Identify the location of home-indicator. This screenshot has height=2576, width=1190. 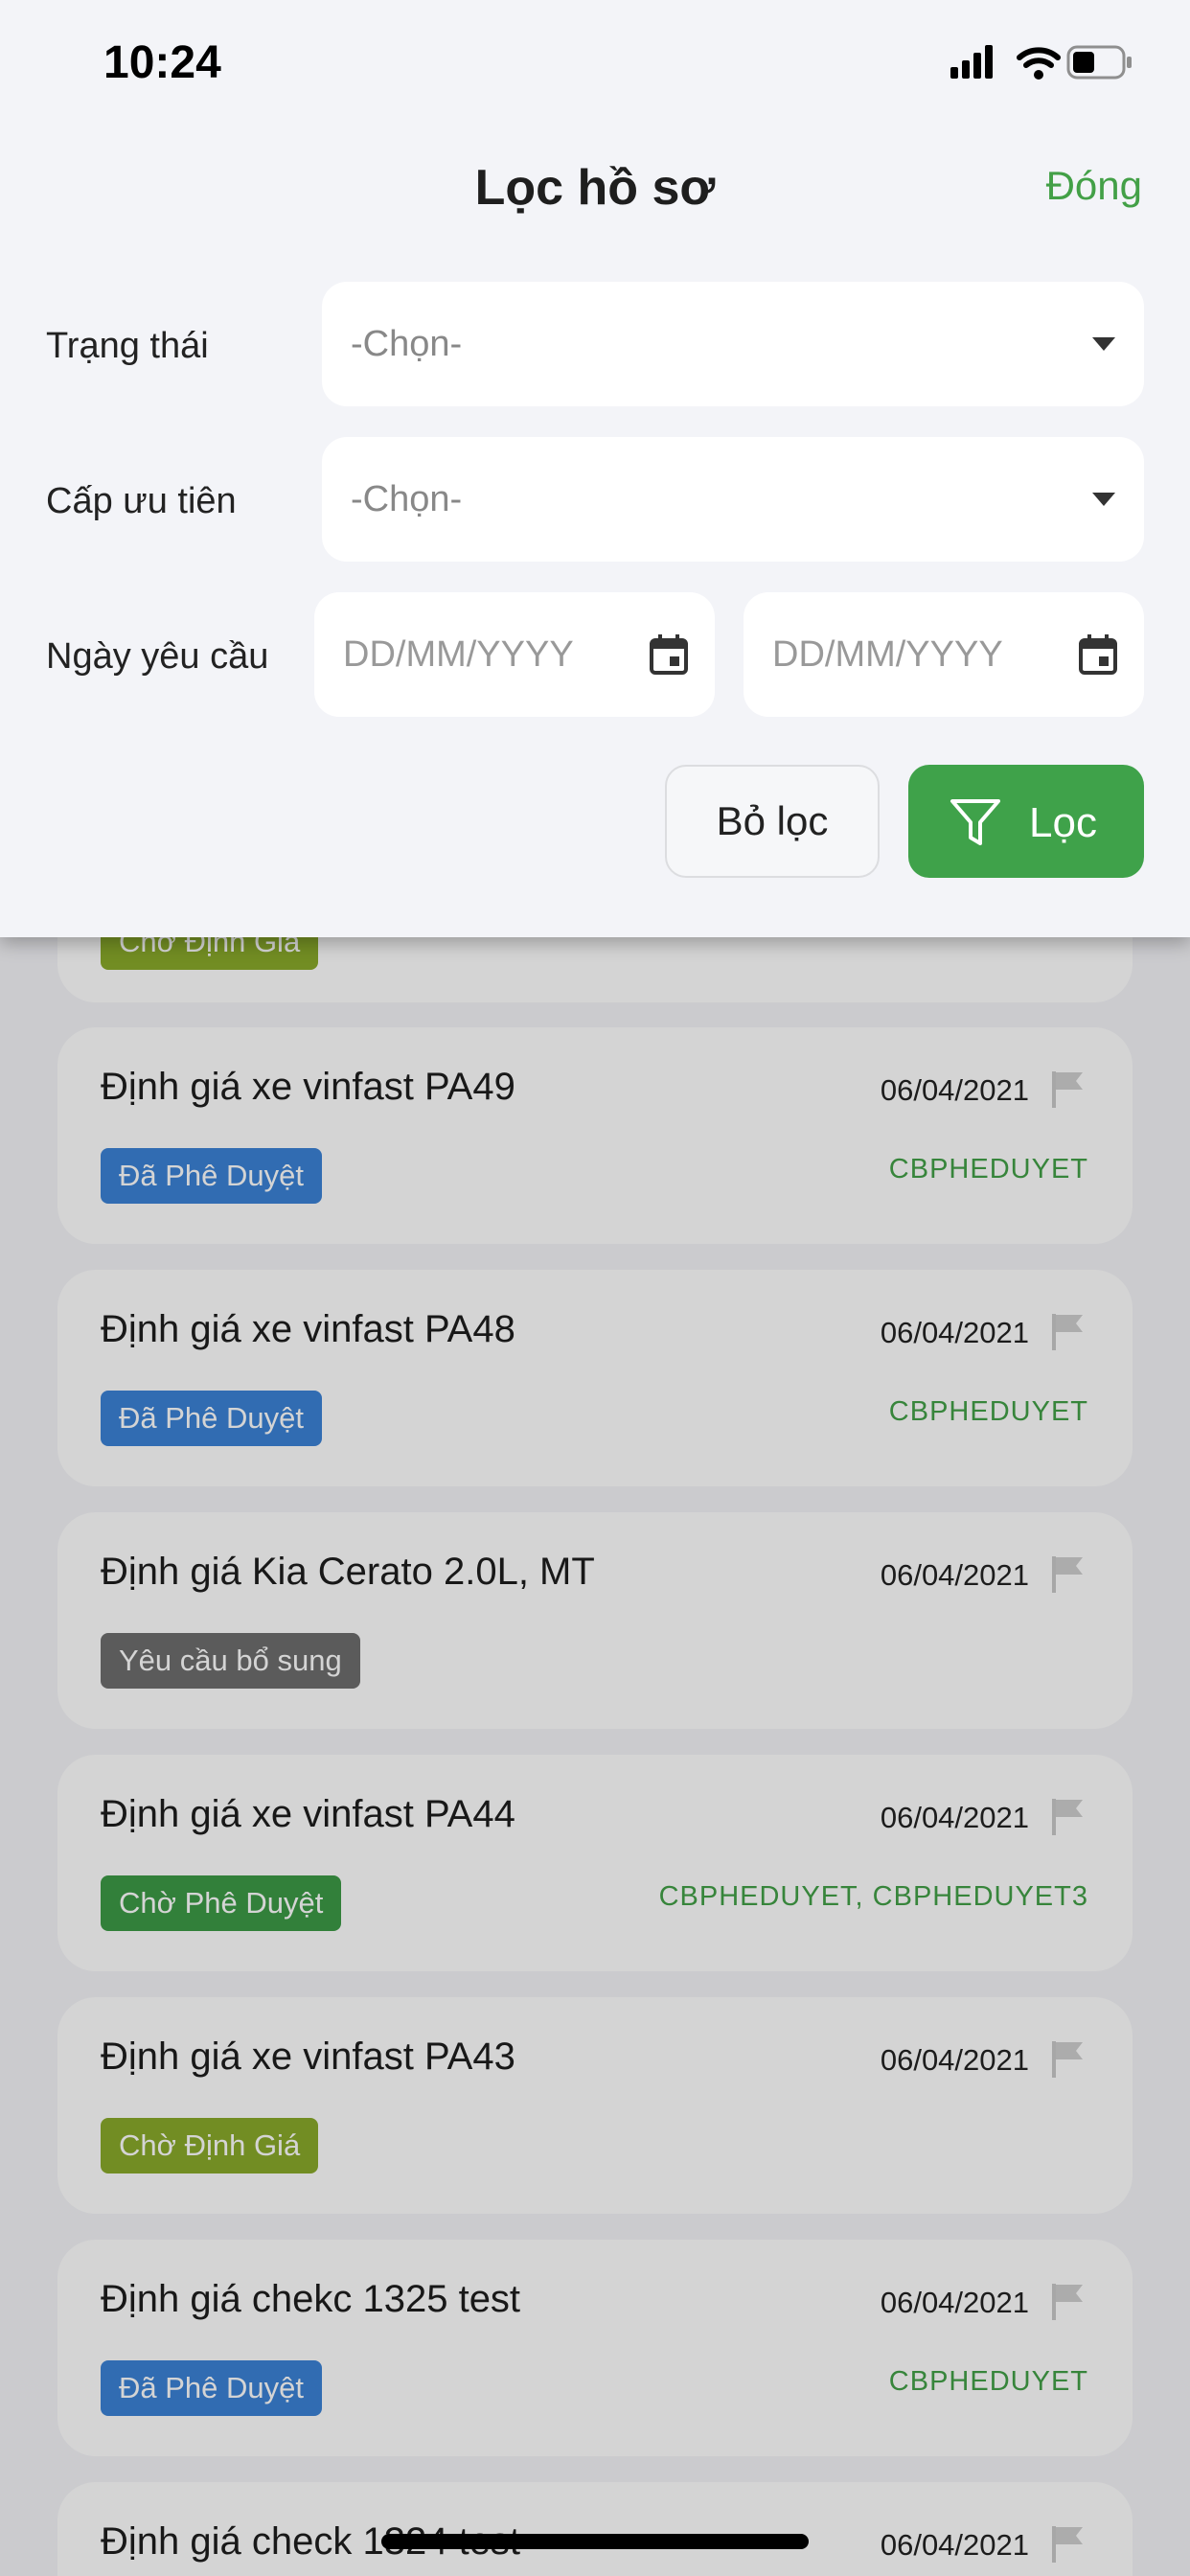
(595, 2541).